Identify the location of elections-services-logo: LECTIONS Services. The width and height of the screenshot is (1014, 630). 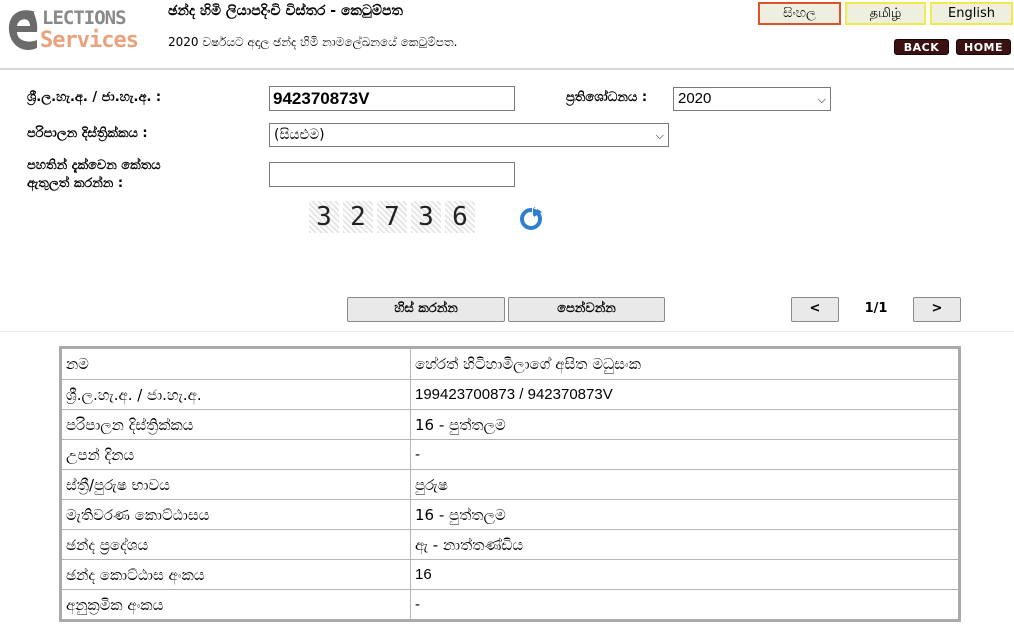
(74, 30).